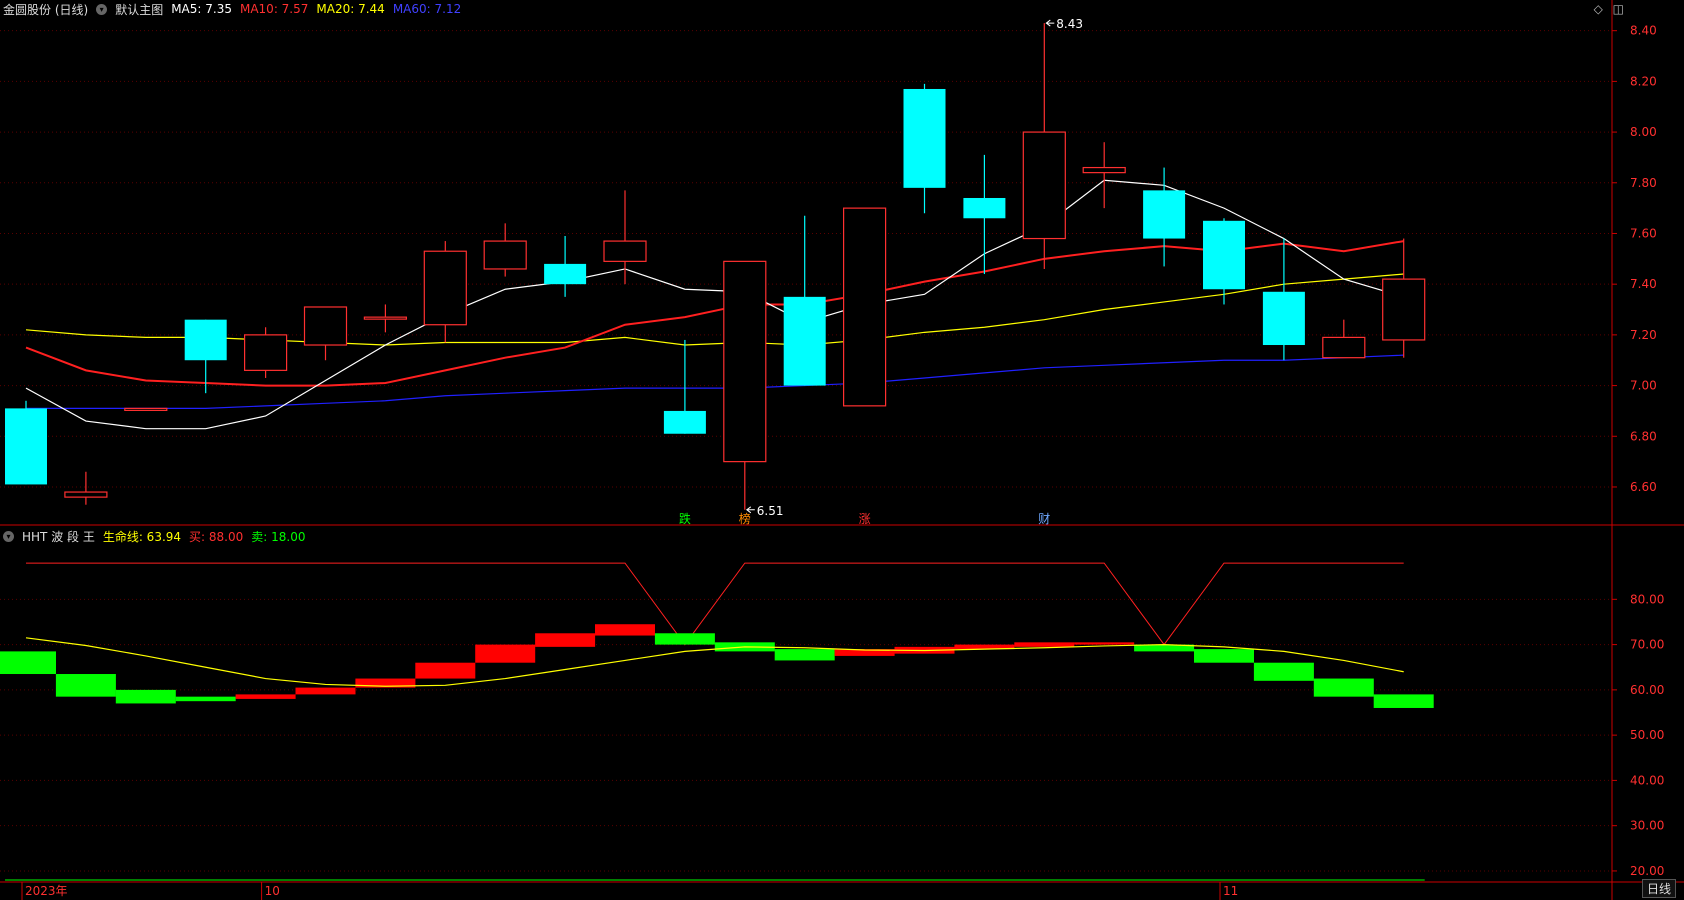  I want to click on ma60-label: MA60: 7.12, so click(427, 9).